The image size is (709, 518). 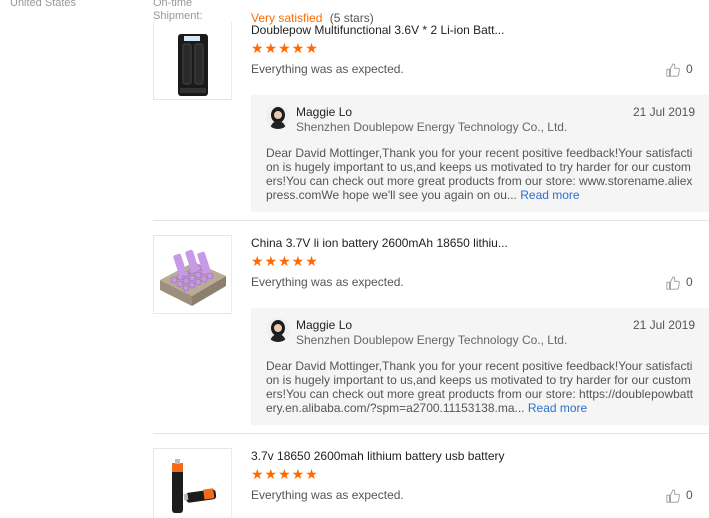 What do you see at coordinates (194, 486) in the screenshot?
I see `usb-battery-image` at bounding box center [194, 486].